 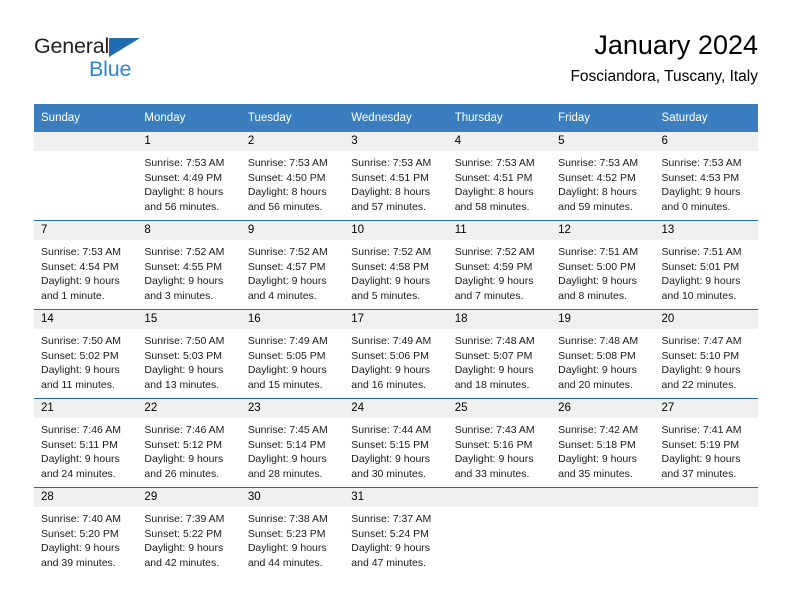 What do you see at coordinates (700, 177) in the screenshot?
I see `sunset-text: Sunset: 4:53 PM` at bounding box center [700, 177].